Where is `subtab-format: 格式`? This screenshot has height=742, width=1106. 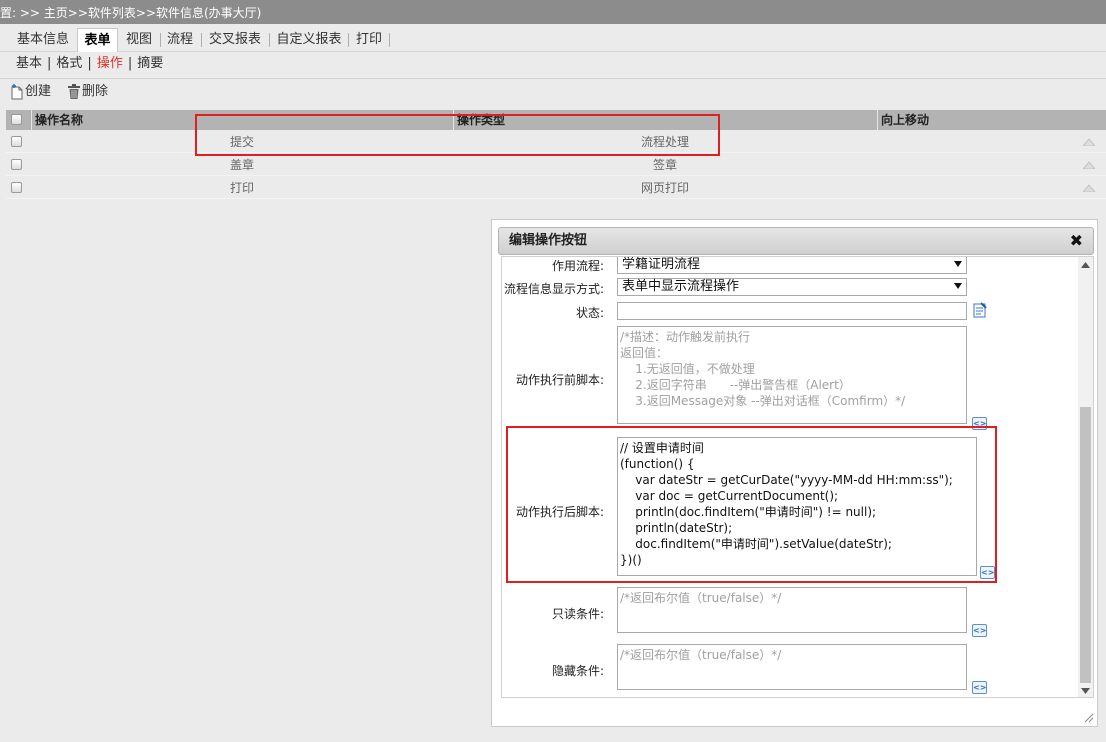 subtab-format: 格式 is located at coordinates (69, 63).